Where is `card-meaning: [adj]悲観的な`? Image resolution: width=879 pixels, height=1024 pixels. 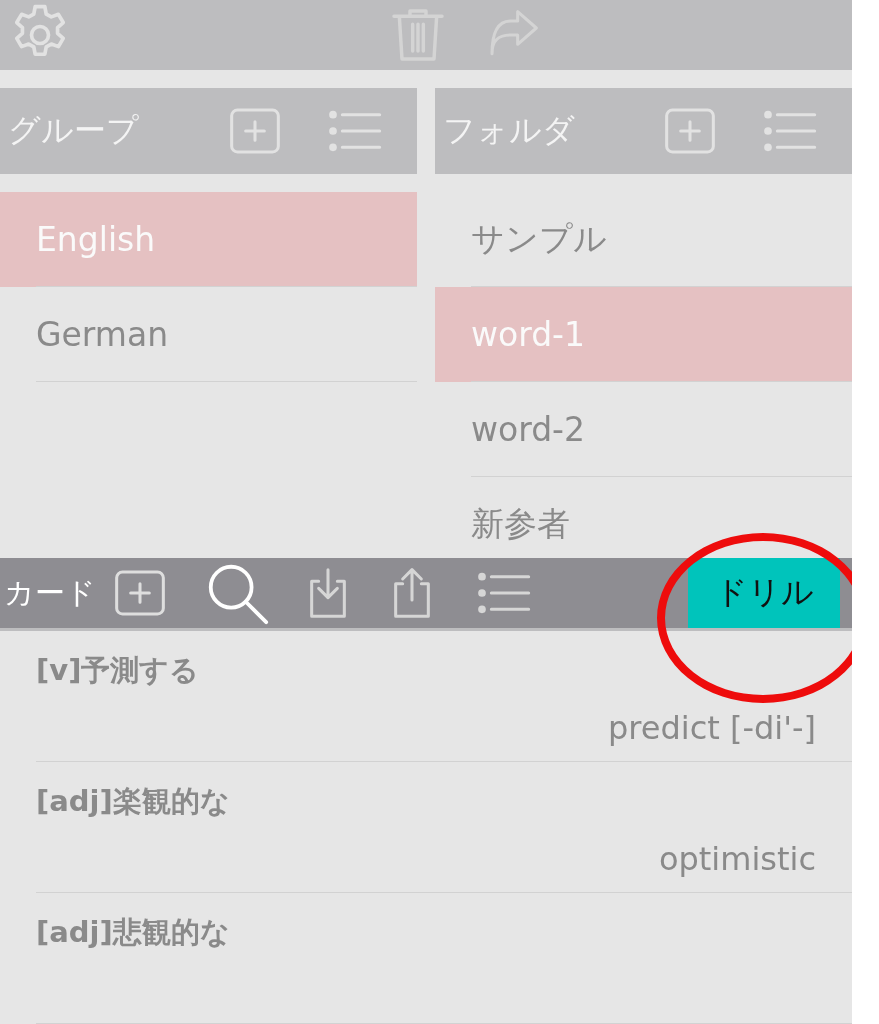
card-meaning: [adj]悲観的な is located at coordinates (133, 932).